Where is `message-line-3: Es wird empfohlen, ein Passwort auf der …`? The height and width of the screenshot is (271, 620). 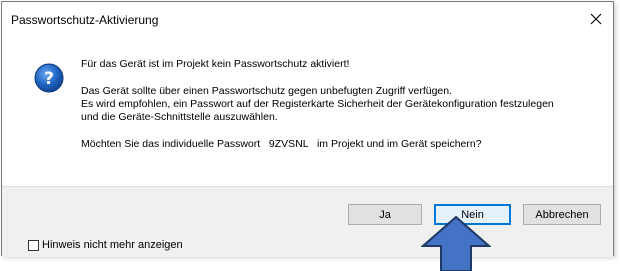 message-line-3: Es wird empfohlen, ein Passwort auf der … is located at coordinates (317, 104).